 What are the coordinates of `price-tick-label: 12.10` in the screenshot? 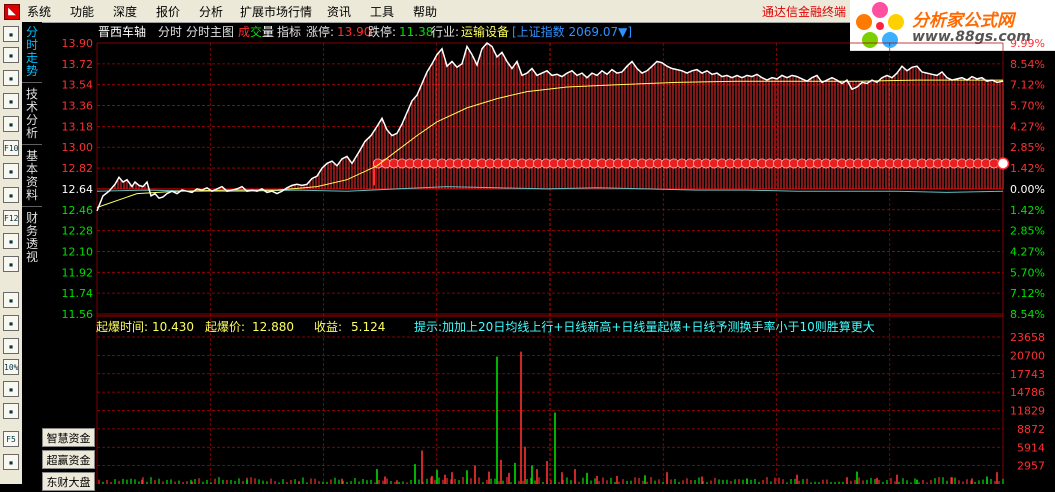 It's located at (78, 251).